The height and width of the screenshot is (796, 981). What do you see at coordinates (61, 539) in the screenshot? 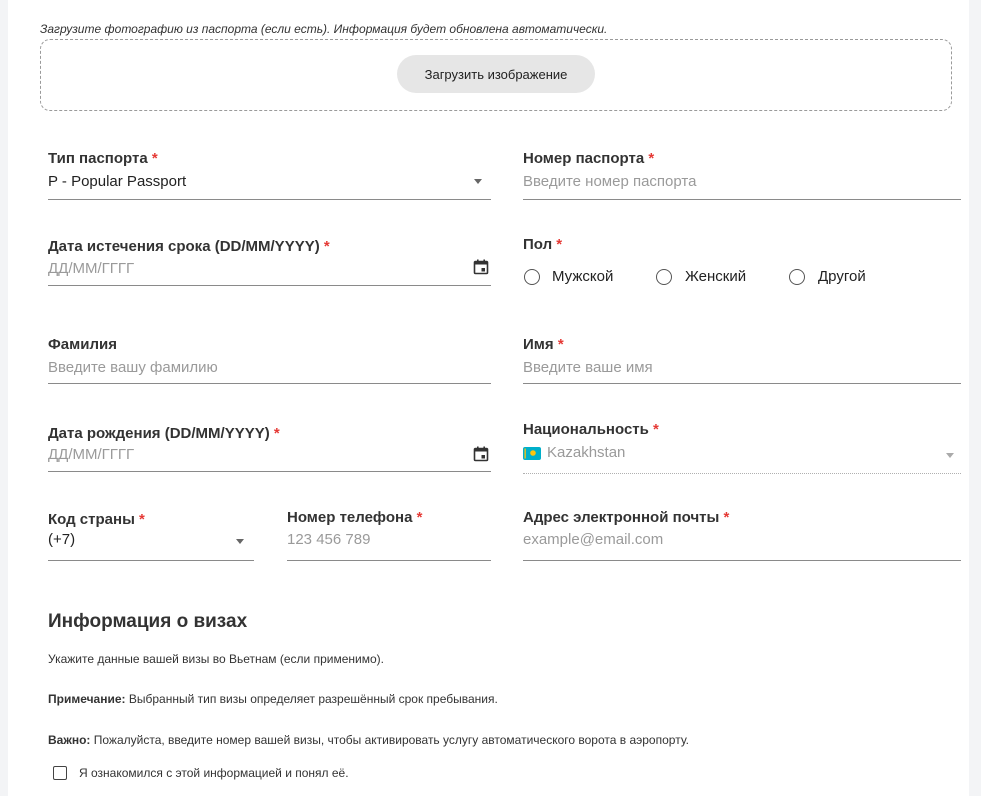
I see `country-code-select: (+7)` at bounding box center [61, 539].